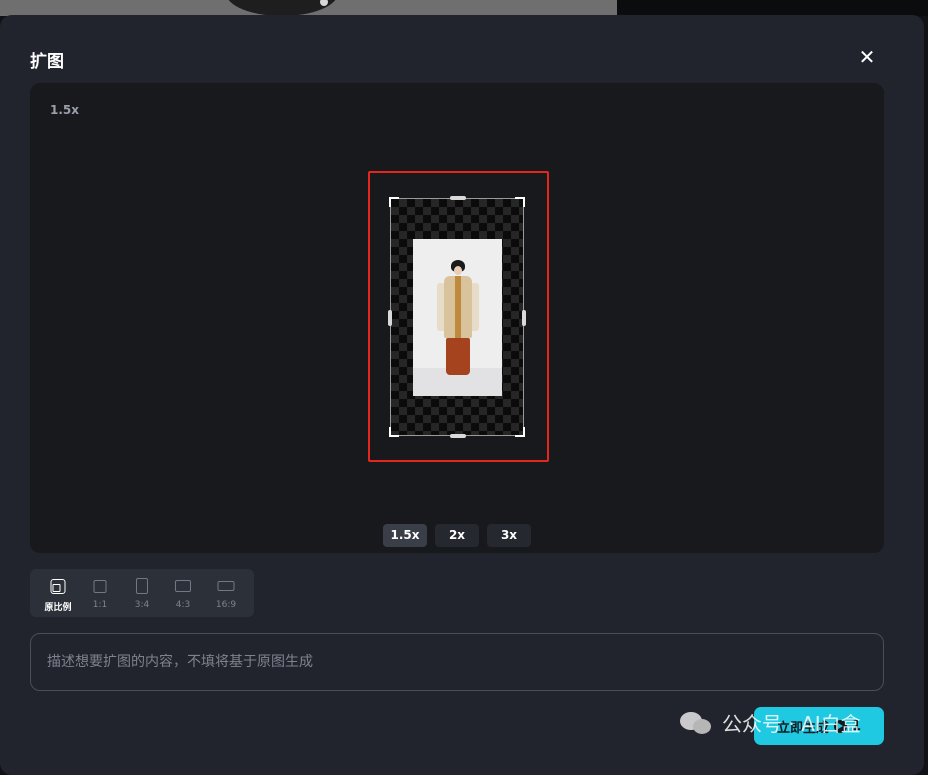 Image resolution: width=928 pixels, height=775 pixels. Describe the element at coordinates (47, 62) in the screenshot. I see `dialog-title: 扩图` at that location.